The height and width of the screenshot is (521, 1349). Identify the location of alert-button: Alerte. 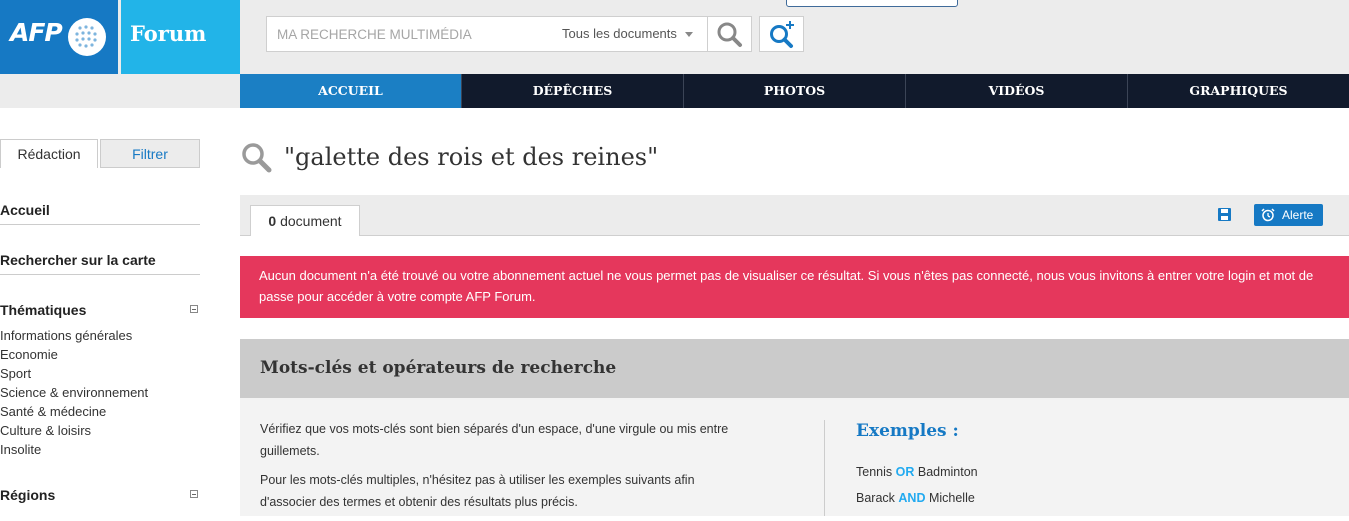
(1288, 215).